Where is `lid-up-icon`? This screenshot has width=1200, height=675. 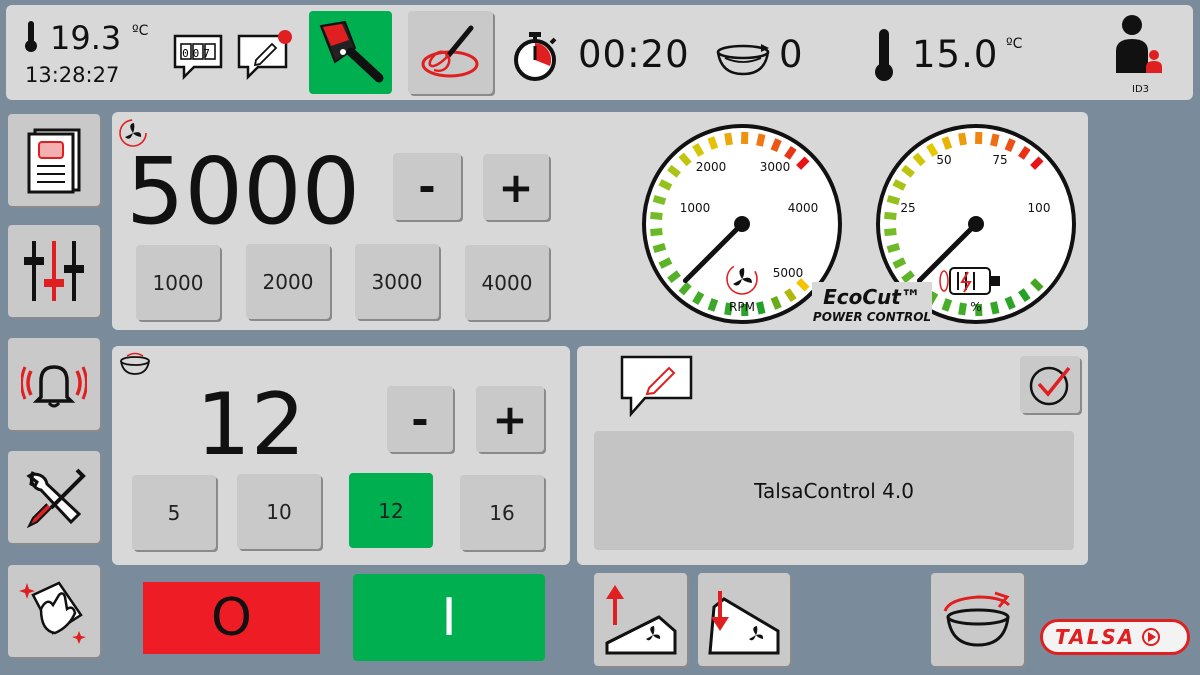 lid-up-icon is located at coordinates (640, 619).